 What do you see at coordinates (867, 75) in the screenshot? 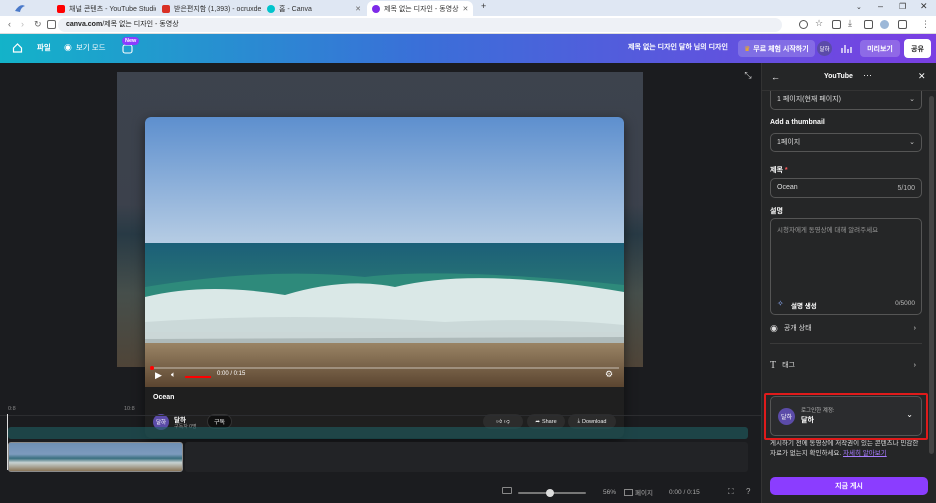
I see `more-options-icon: ···` at bounding box center [867, 75].